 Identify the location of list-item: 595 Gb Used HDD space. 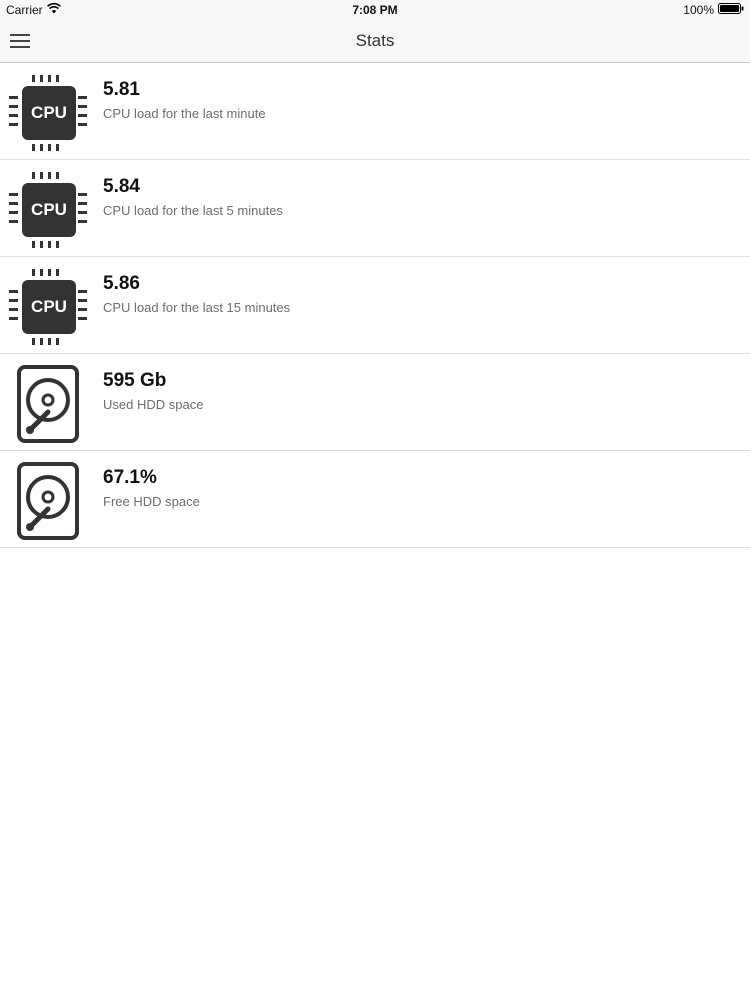
(375, 402).